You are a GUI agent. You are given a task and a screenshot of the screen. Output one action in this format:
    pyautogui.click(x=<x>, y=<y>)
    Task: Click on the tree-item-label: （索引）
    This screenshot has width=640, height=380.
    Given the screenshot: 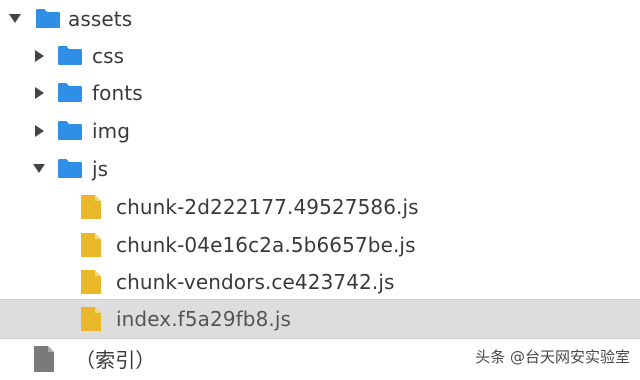 What is the action you would take?
    pyautogui.click(x=115, y=360)
    